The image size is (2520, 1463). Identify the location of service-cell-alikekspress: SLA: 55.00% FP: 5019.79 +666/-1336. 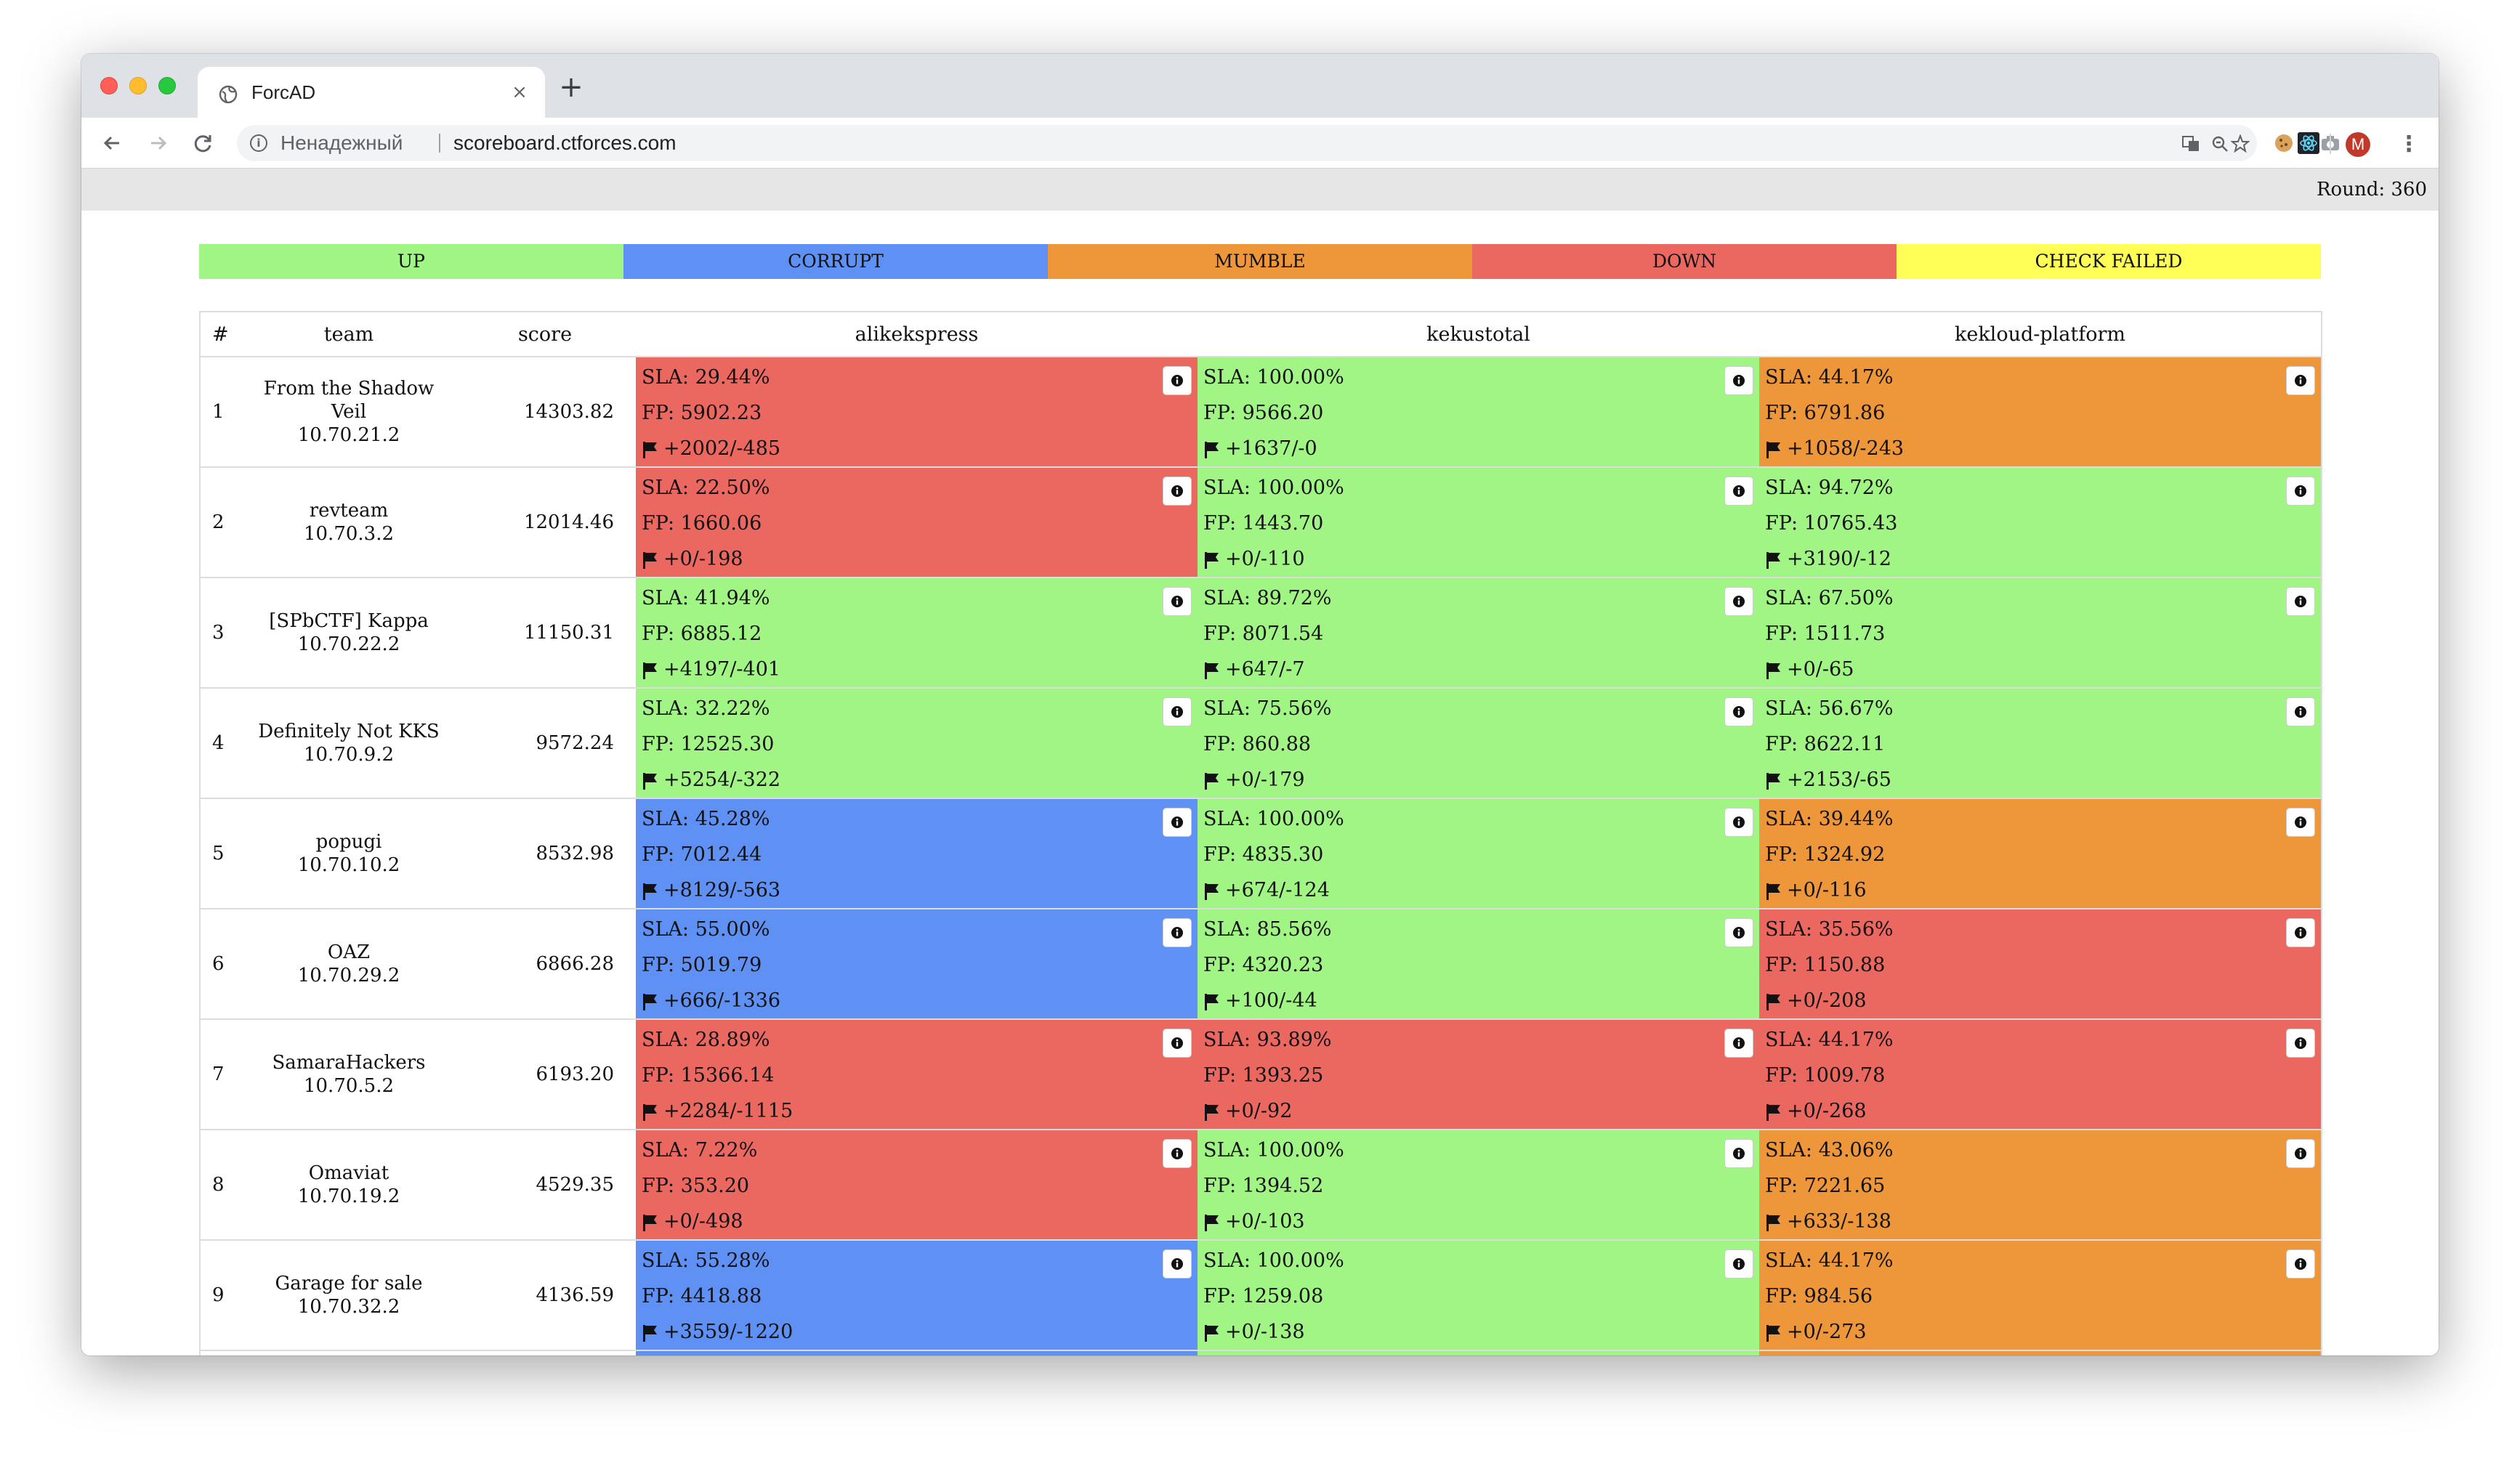
(917, 963).